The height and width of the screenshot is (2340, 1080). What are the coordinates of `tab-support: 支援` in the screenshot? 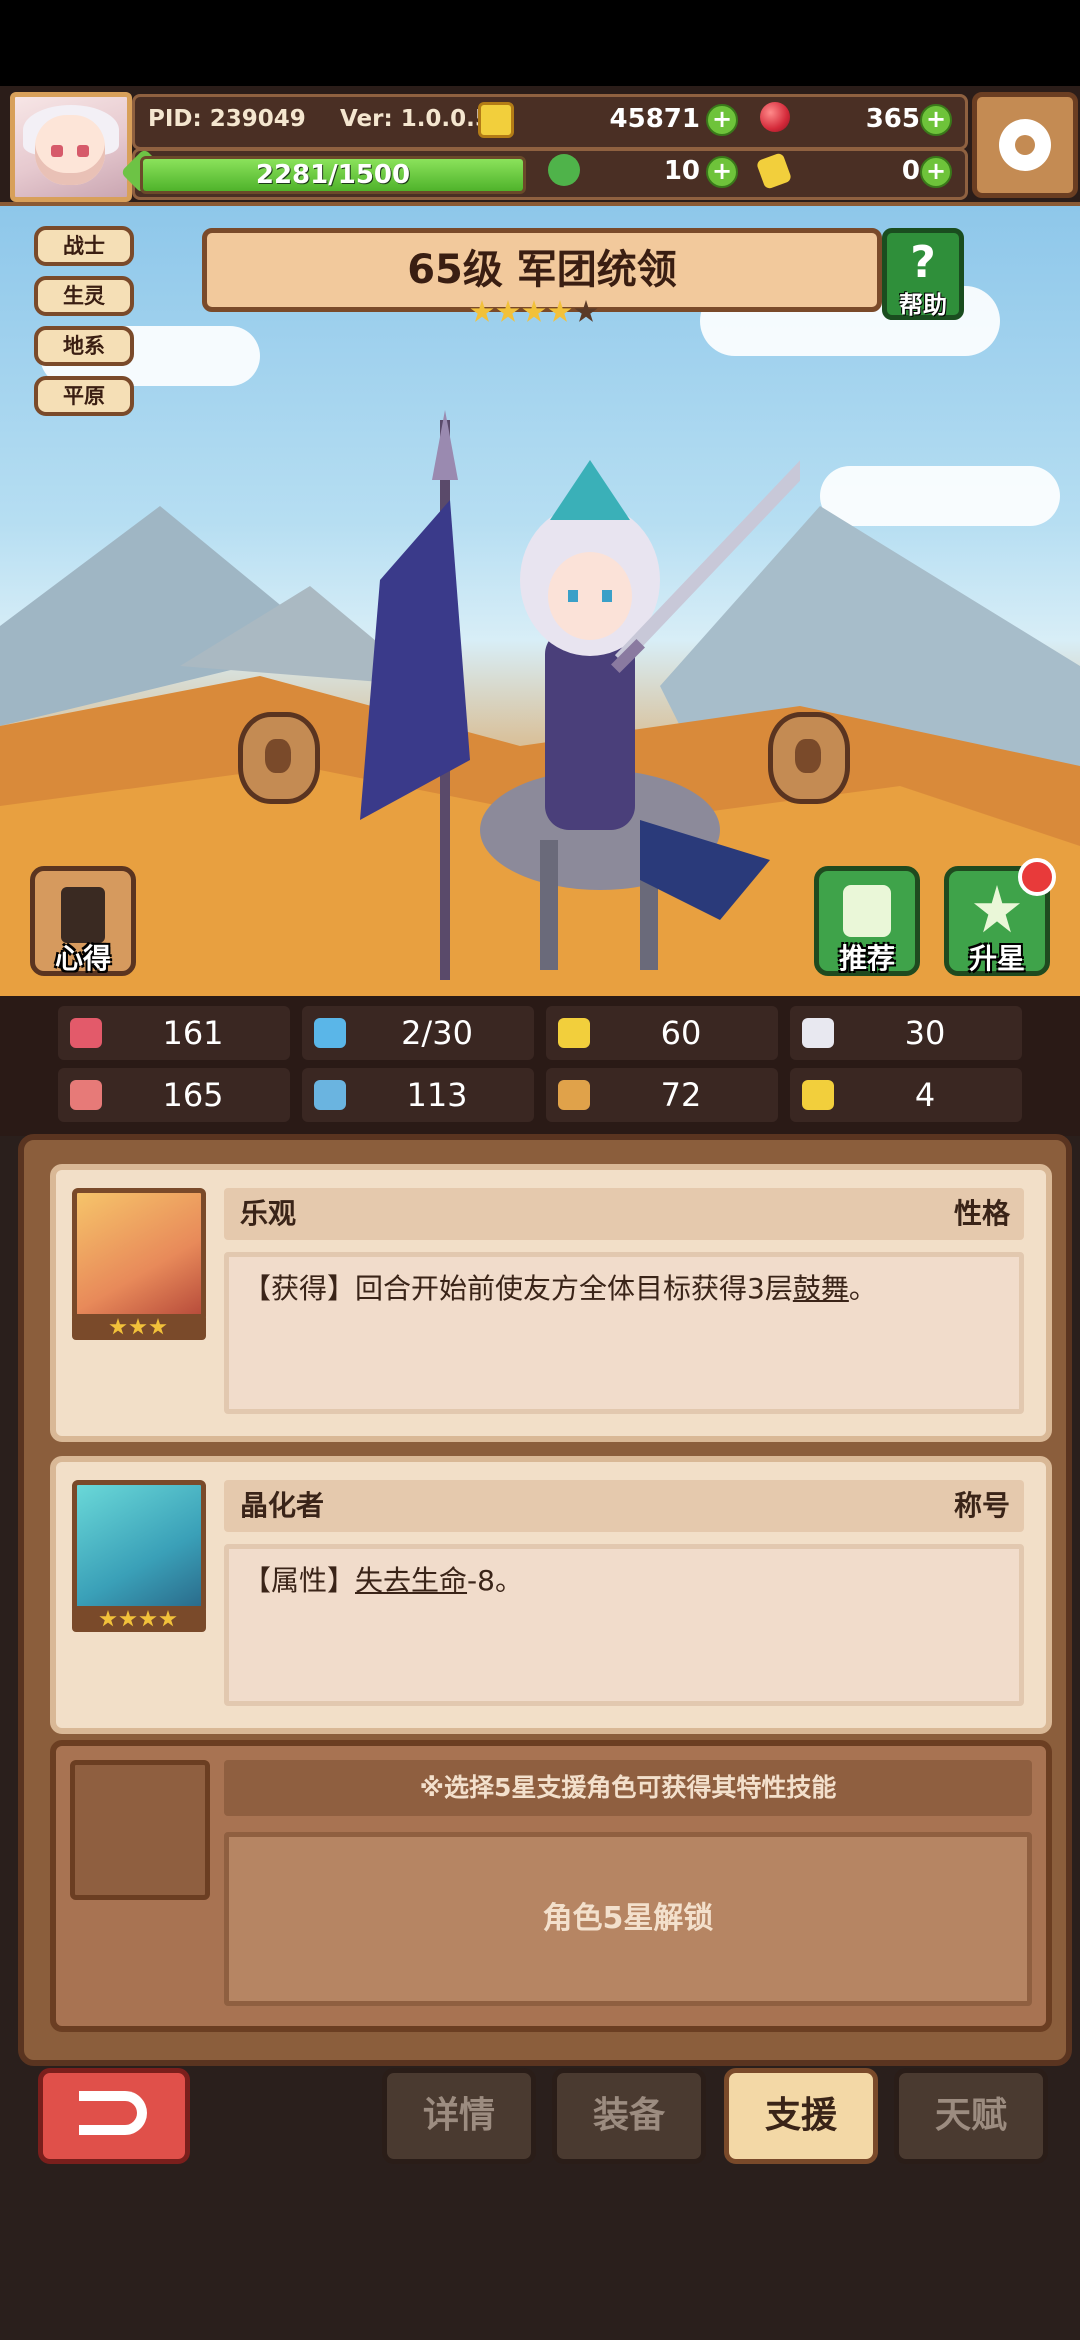 It's located at (801, 2116).